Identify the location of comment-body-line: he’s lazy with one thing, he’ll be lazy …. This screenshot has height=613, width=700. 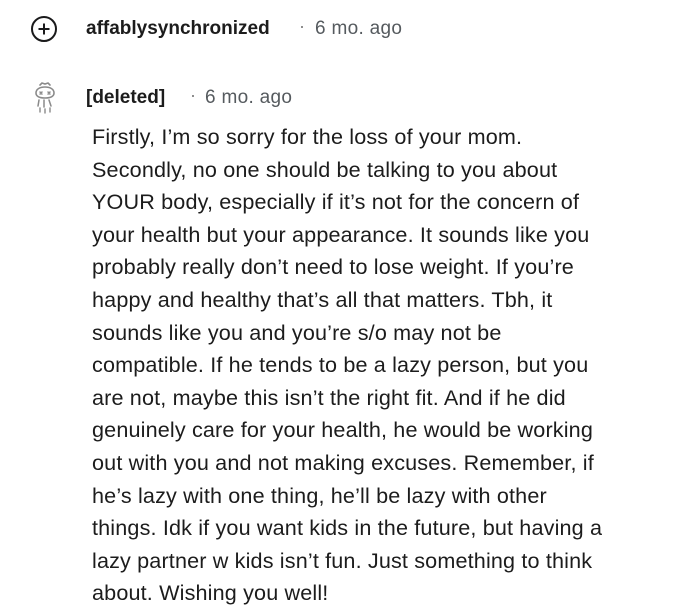
(319, 495).